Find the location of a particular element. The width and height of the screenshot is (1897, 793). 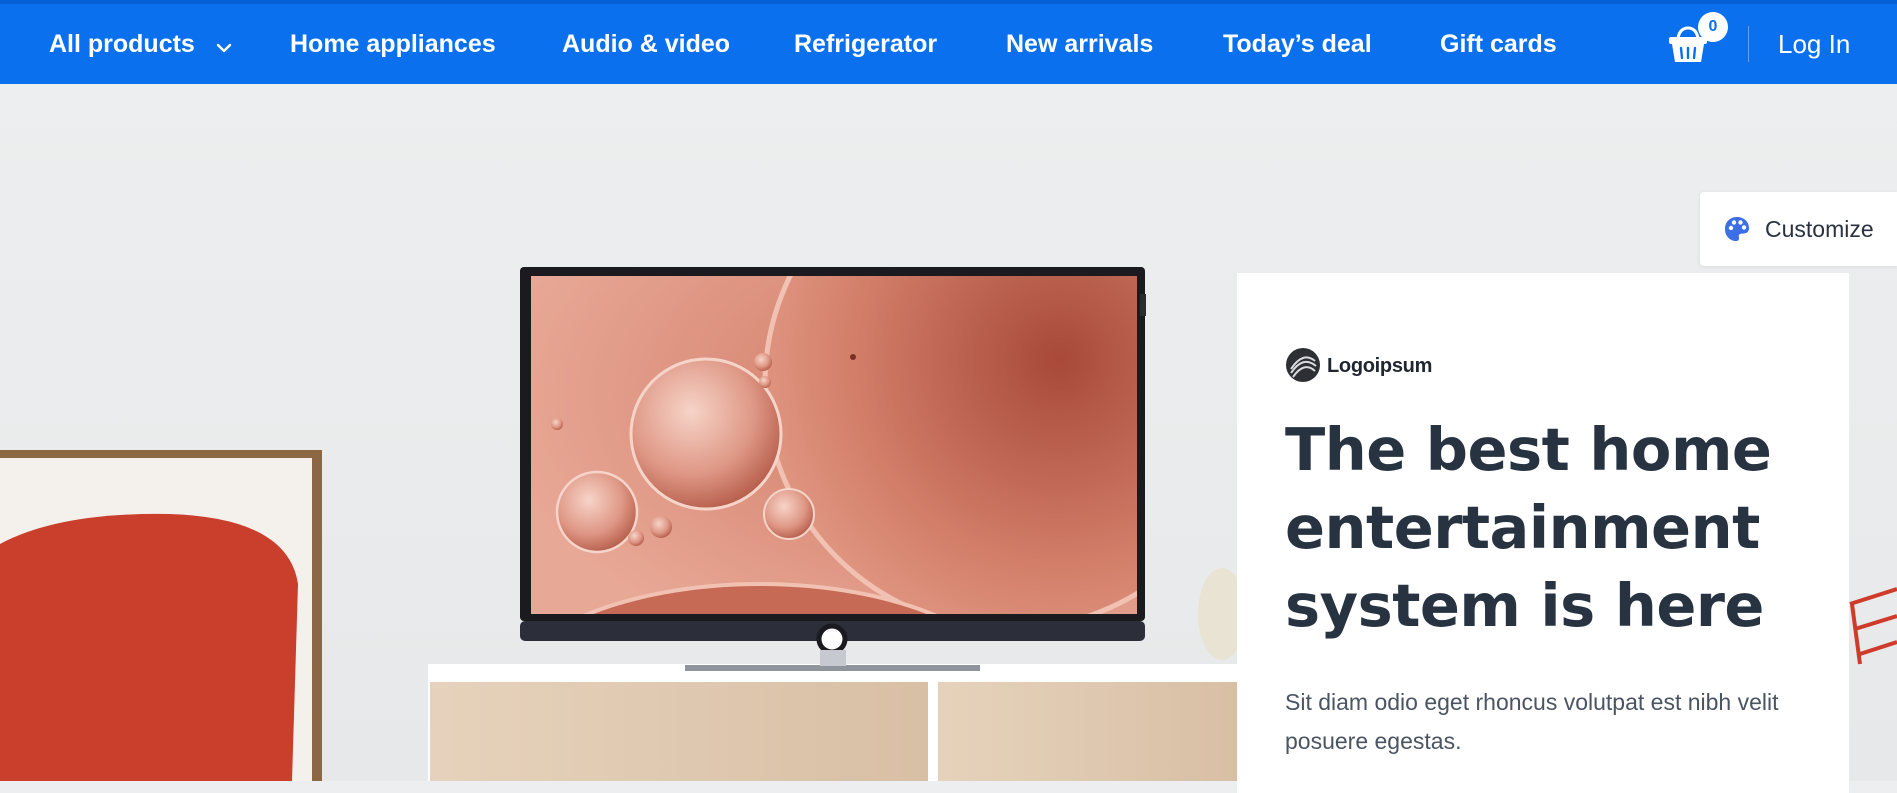

nav-new-arrivals: New arrivals is located at coordinates (1079, 44).